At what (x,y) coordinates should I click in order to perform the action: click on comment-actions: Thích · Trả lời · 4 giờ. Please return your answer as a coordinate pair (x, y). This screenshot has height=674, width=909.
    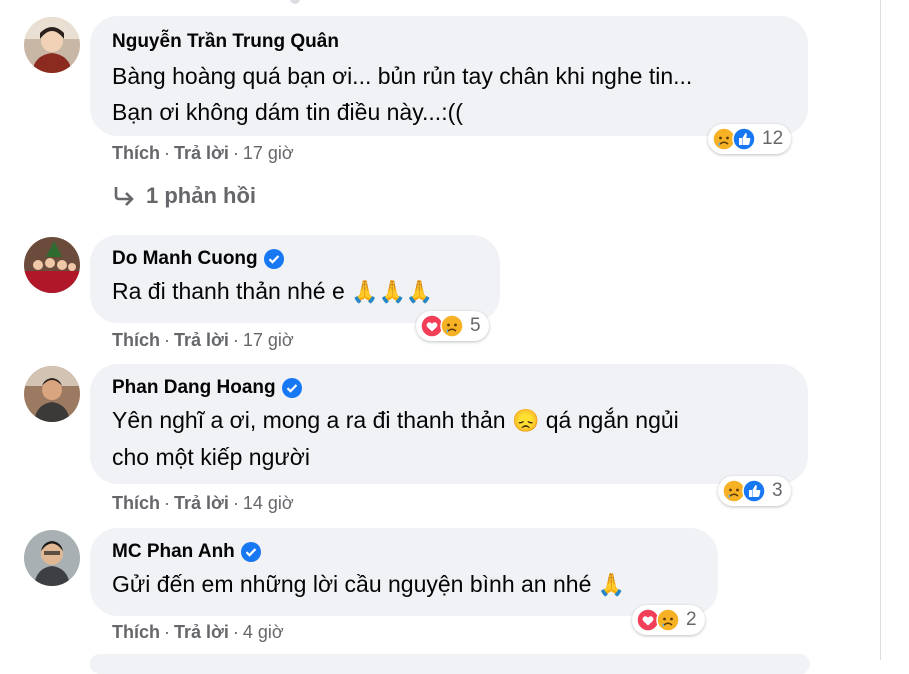
    Looking at the image, I should click on (198, 632).